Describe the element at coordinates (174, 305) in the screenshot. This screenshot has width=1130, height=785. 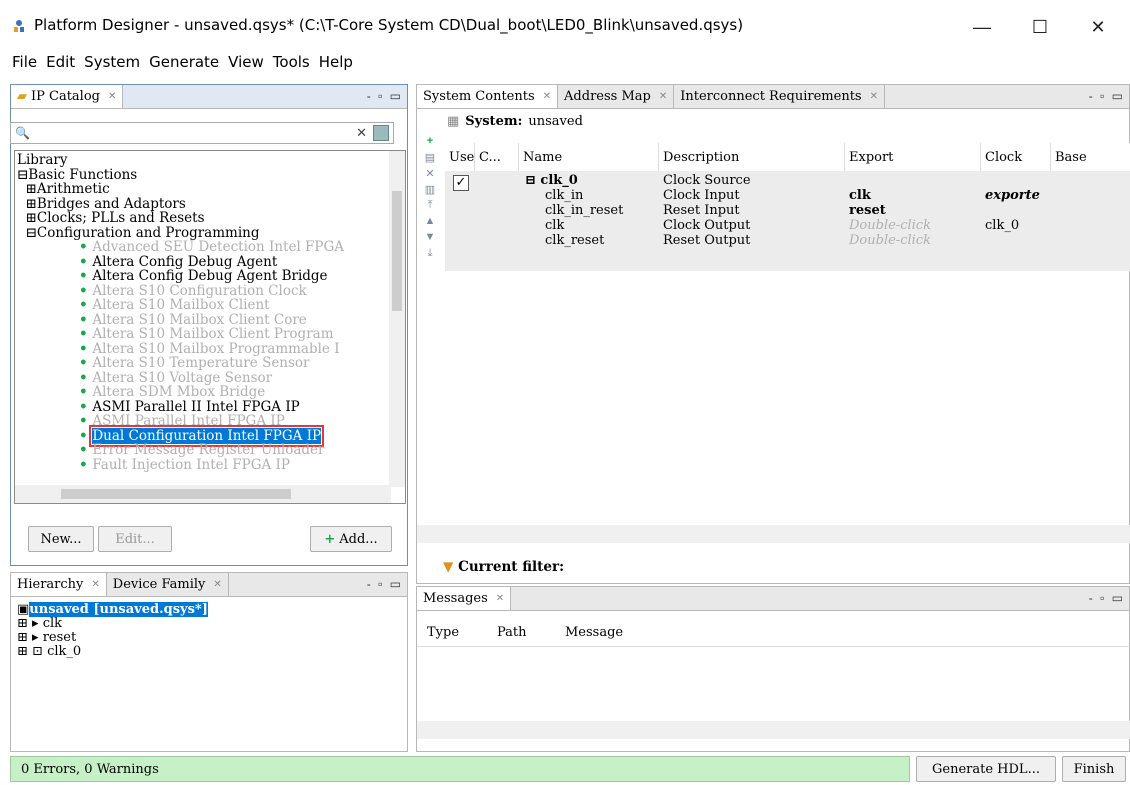
I see `library-tree-item: • Altera S10 Mailbox Client` at that location.